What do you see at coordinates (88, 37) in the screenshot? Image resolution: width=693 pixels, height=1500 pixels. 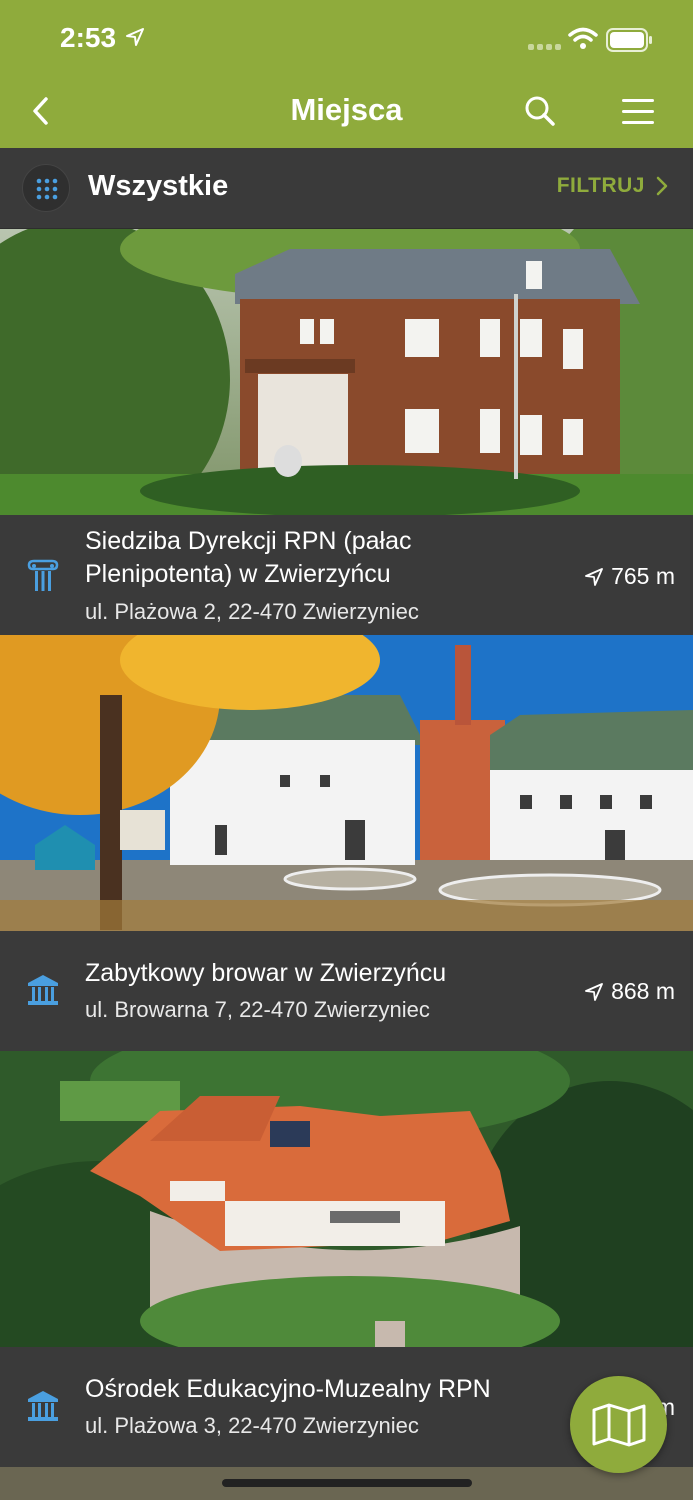 I see `status-time: 2:53` at bounding box center [88, 37].